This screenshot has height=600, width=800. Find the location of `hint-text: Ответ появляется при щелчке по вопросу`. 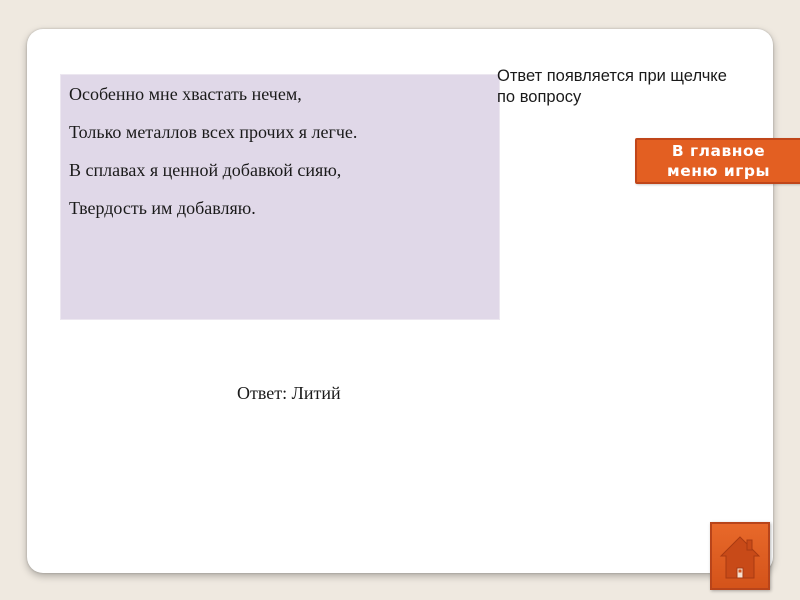

hint-text: Ответ появляется при щелчке по вопросу is located at coordinates (612, 86).